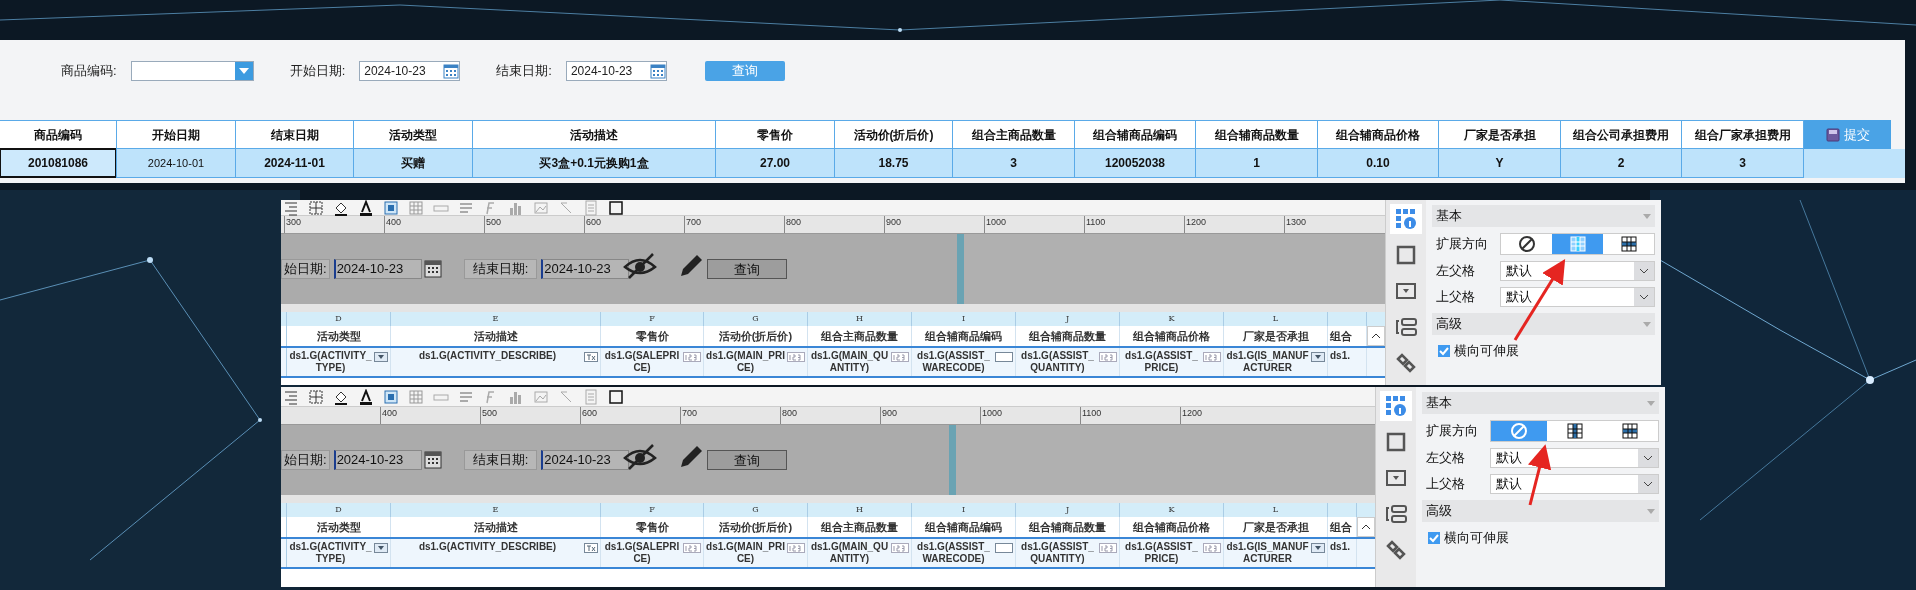 The width and height of the screenshot is (1916, 590). What do you see at coordinates (616, 208) in the screenshot?
I see `frame-border-icon` at bounding box center [616, 208].